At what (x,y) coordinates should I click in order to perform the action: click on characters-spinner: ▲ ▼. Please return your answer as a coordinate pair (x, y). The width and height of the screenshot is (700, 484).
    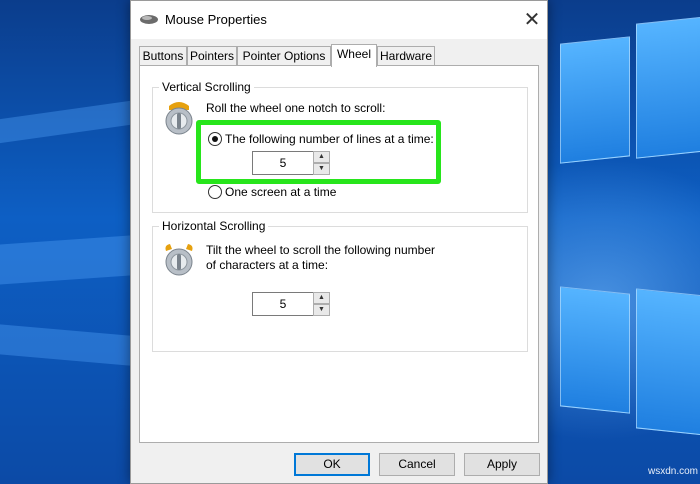
    Looking at the image, I should click on (291, 304).